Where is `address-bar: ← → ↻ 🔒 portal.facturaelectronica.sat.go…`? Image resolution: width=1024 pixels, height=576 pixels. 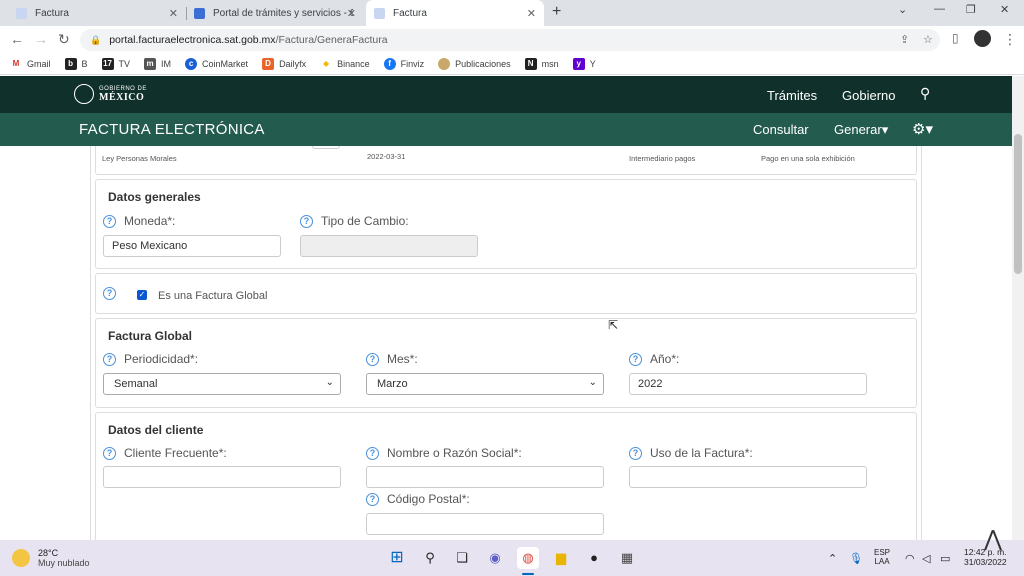
address-bar: ← → ↻ 🔒 portal.facturaelectronica.sat.go… is located at coordinates (512, 39).